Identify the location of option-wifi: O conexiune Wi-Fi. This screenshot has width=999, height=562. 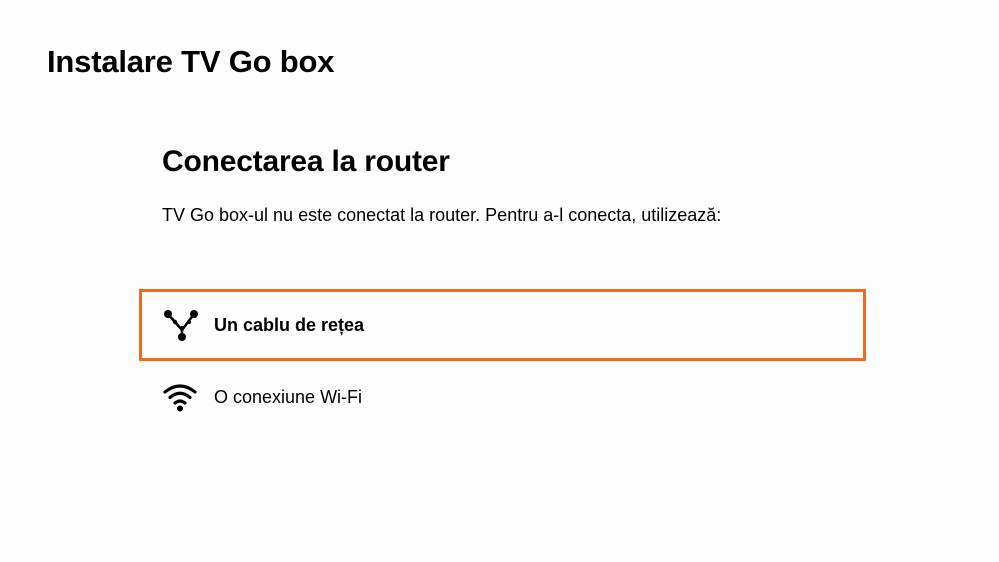
(502, 397).